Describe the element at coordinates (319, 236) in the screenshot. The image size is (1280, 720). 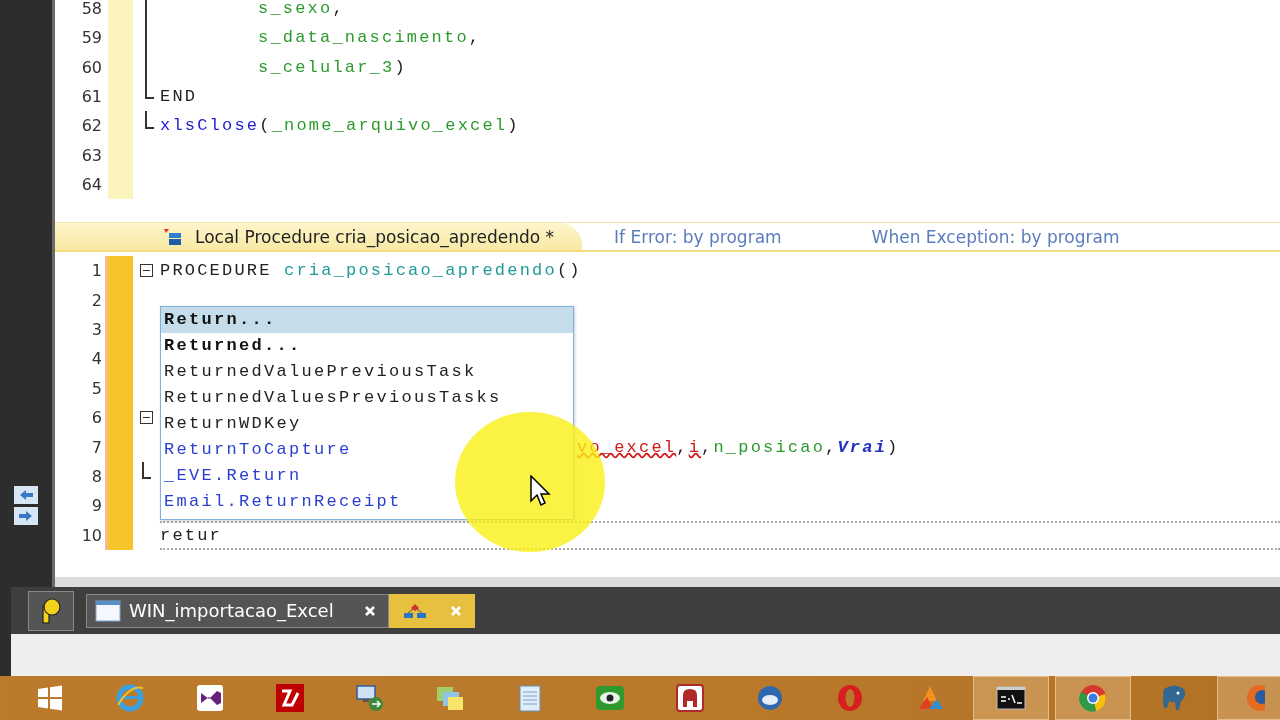
I see `procedure-tab: Local Procedure cria_posicao_apredendo *` at that location.